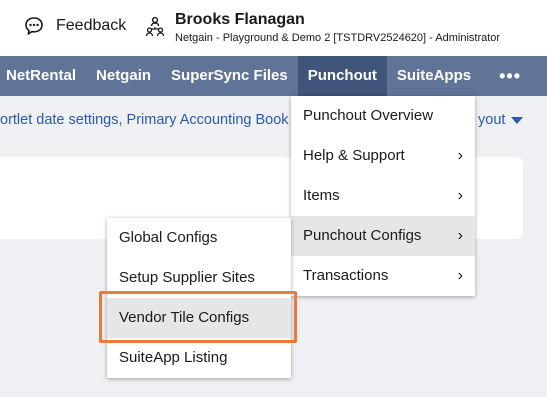 This screenshot has height=397, width=547. Describe the element at coordinates (492, 120) in the screenshot. I see `layout-label: yout` at that location.